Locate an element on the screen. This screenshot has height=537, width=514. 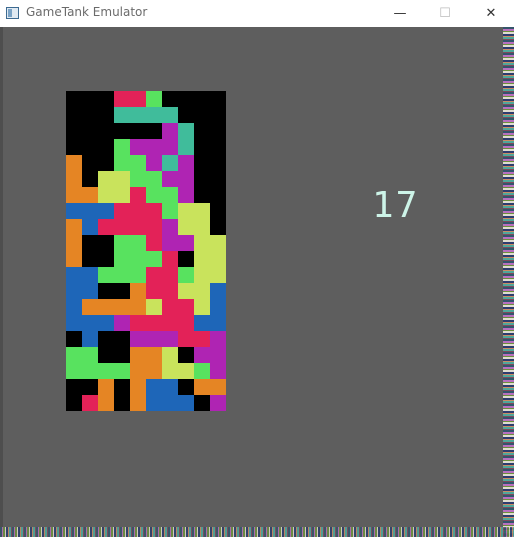
screen-edge is located at coordinates (1, 282).